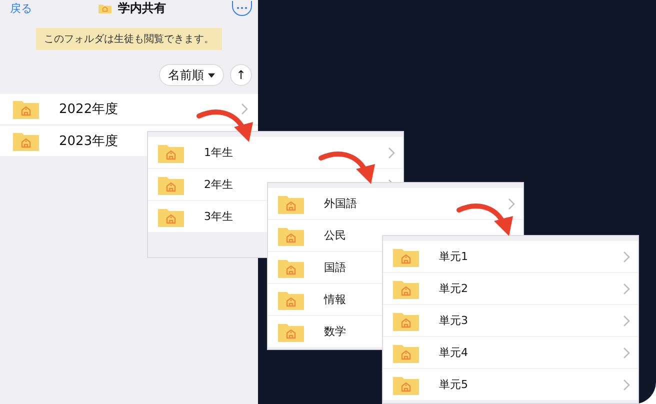  What do you see at coordinates (129, 109) in the screenshot?
I see `folder-row: 2022年度` at bounding box center [129, 109].